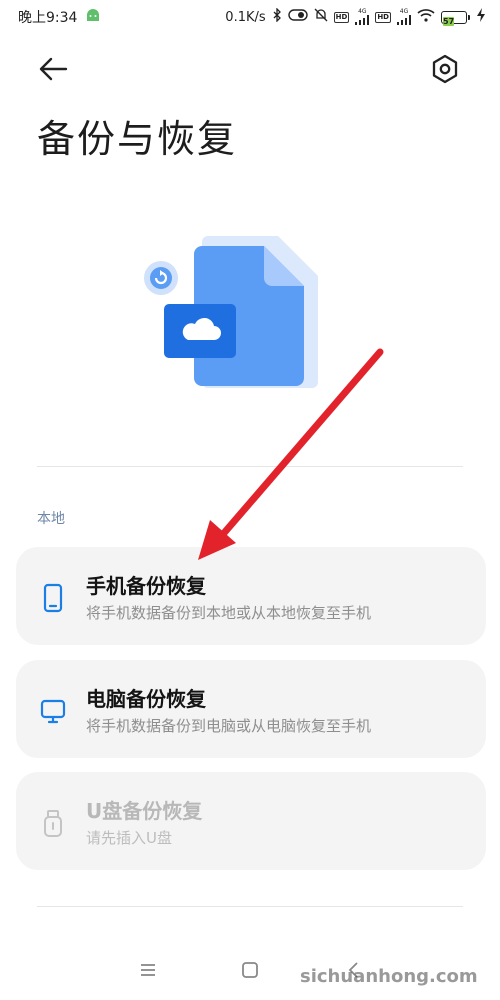 The width and height of the screenshot is (500, 1000). What do you see at coordinates (137, 139) in the screenshot?
I see `page-title: 备份与恢复` at bounding box center [137, 139].